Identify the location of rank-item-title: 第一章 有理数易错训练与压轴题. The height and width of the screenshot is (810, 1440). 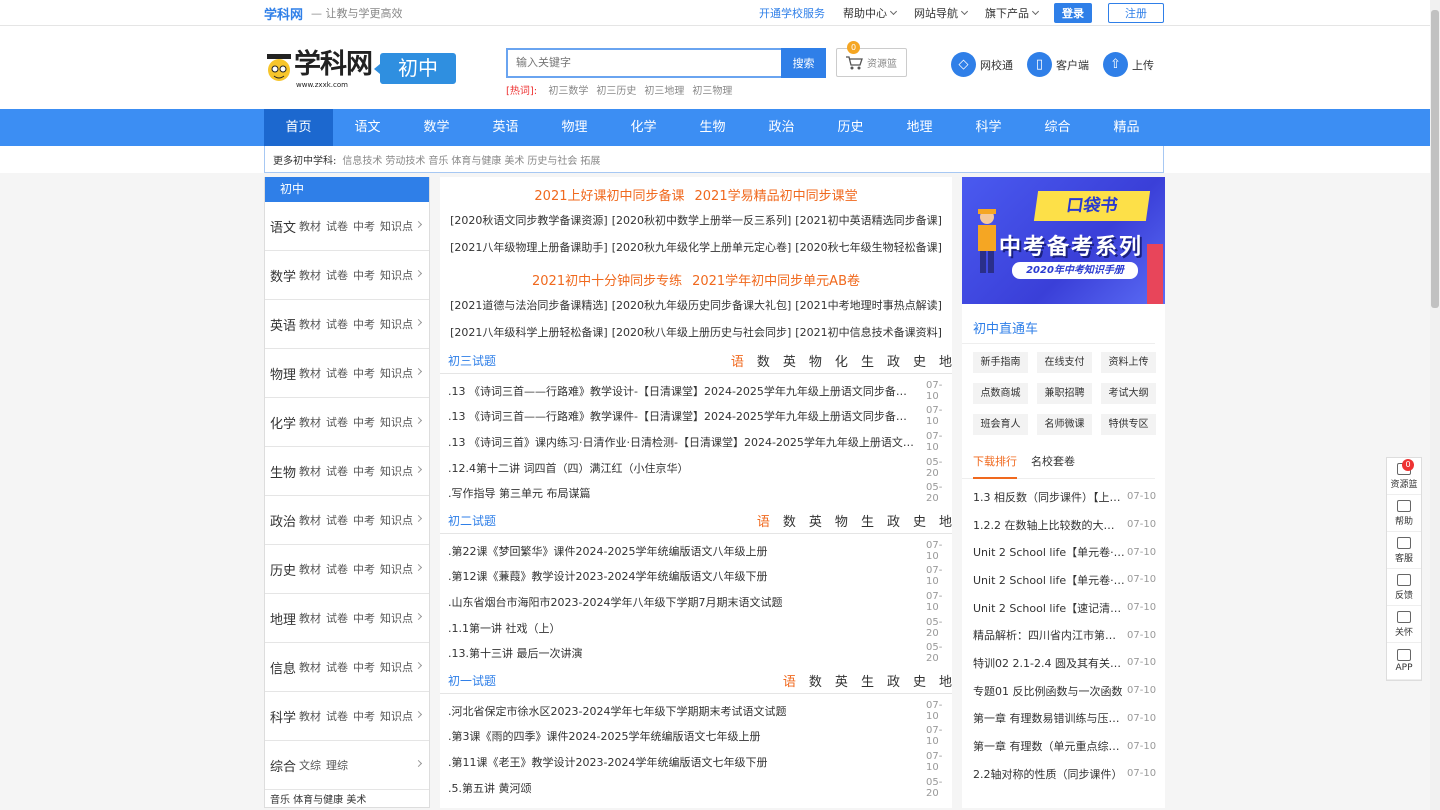
(1049, 718).